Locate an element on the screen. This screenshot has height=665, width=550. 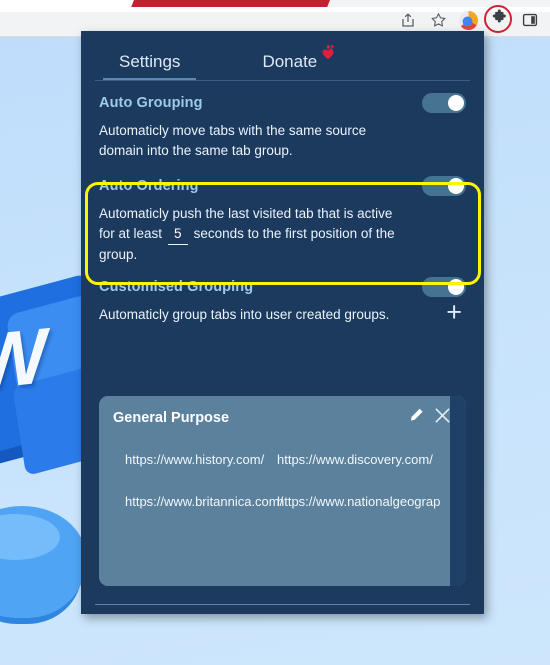
group-url: https://www.discovery.com/ is located at coordinates (355, 459).